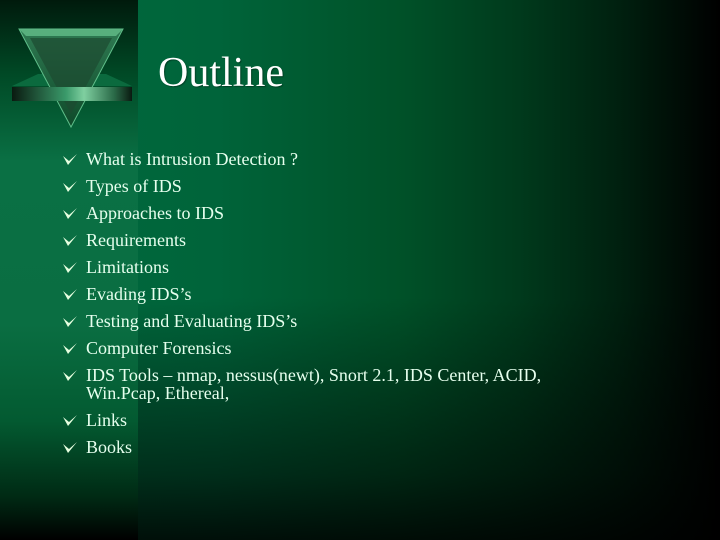 Image resolution: width=720 pixels, height=540 pixels. Describe the element at coordinates (380, 159) in the screenshot. I see `list-item: What is Intrusion Detection ?` at that location.